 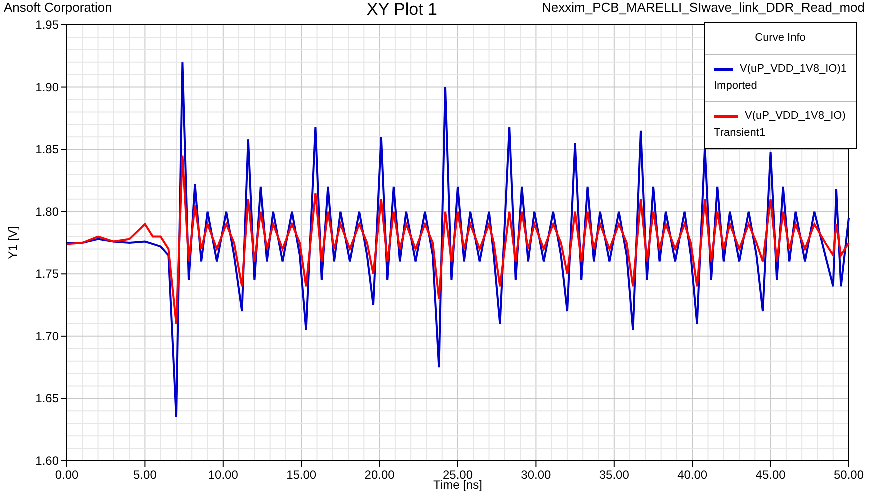 What do you see at coordinates (145, 475) in the screenshot?
I see `x-tick-label: 5.00` at bounding box center [145, 475].